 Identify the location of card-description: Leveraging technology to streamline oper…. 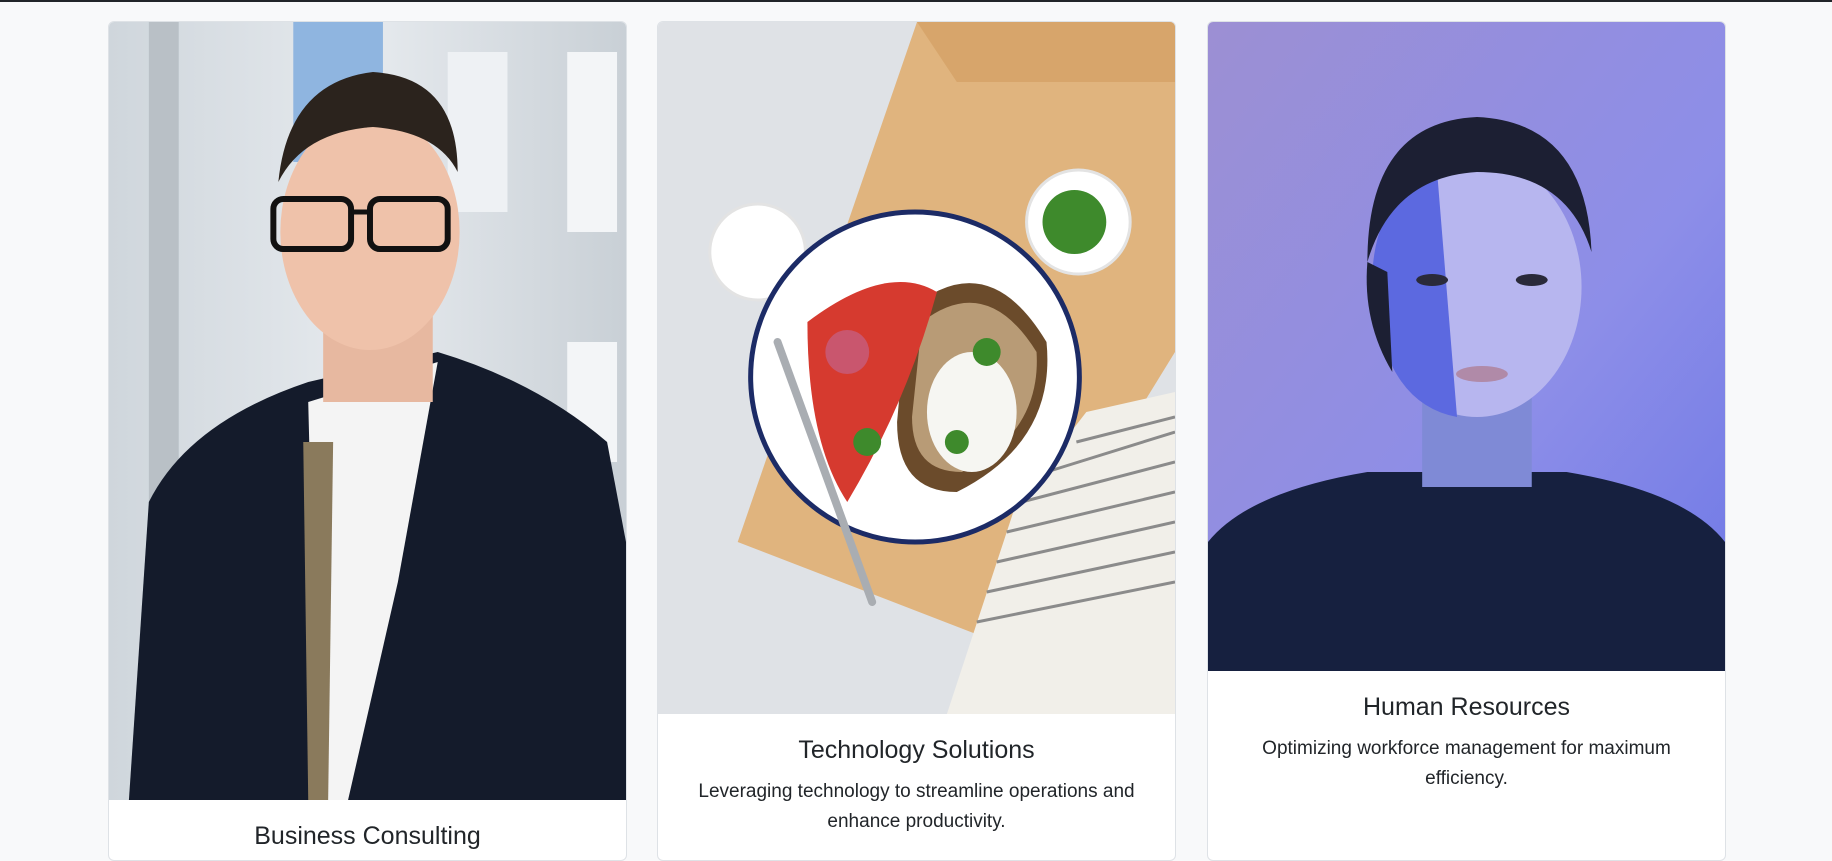
(916, 806).